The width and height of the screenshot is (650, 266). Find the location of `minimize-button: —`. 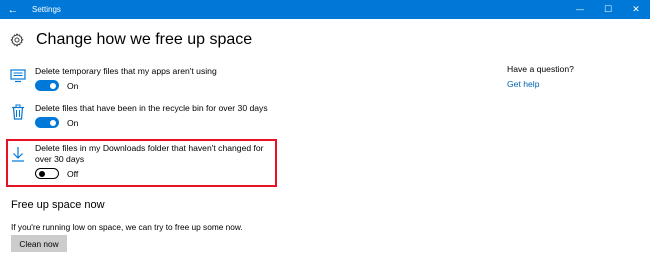

minimize-button: — is located at coordinates (580, 9).